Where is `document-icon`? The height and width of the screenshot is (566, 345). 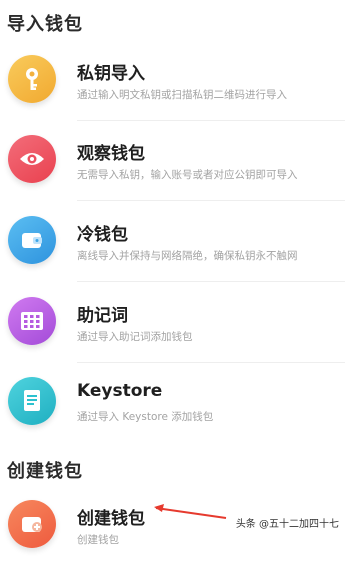
document-icon is located at coordinates (32, 401).